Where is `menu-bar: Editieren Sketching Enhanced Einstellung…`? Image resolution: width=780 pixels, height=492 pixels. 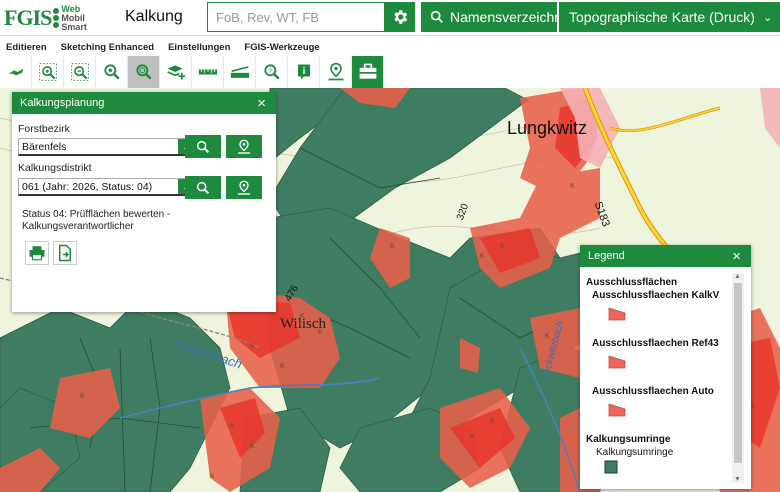
menu-bar: Editieren Sketching Enhanced Einstellung… is located at coordinates (390, 47).